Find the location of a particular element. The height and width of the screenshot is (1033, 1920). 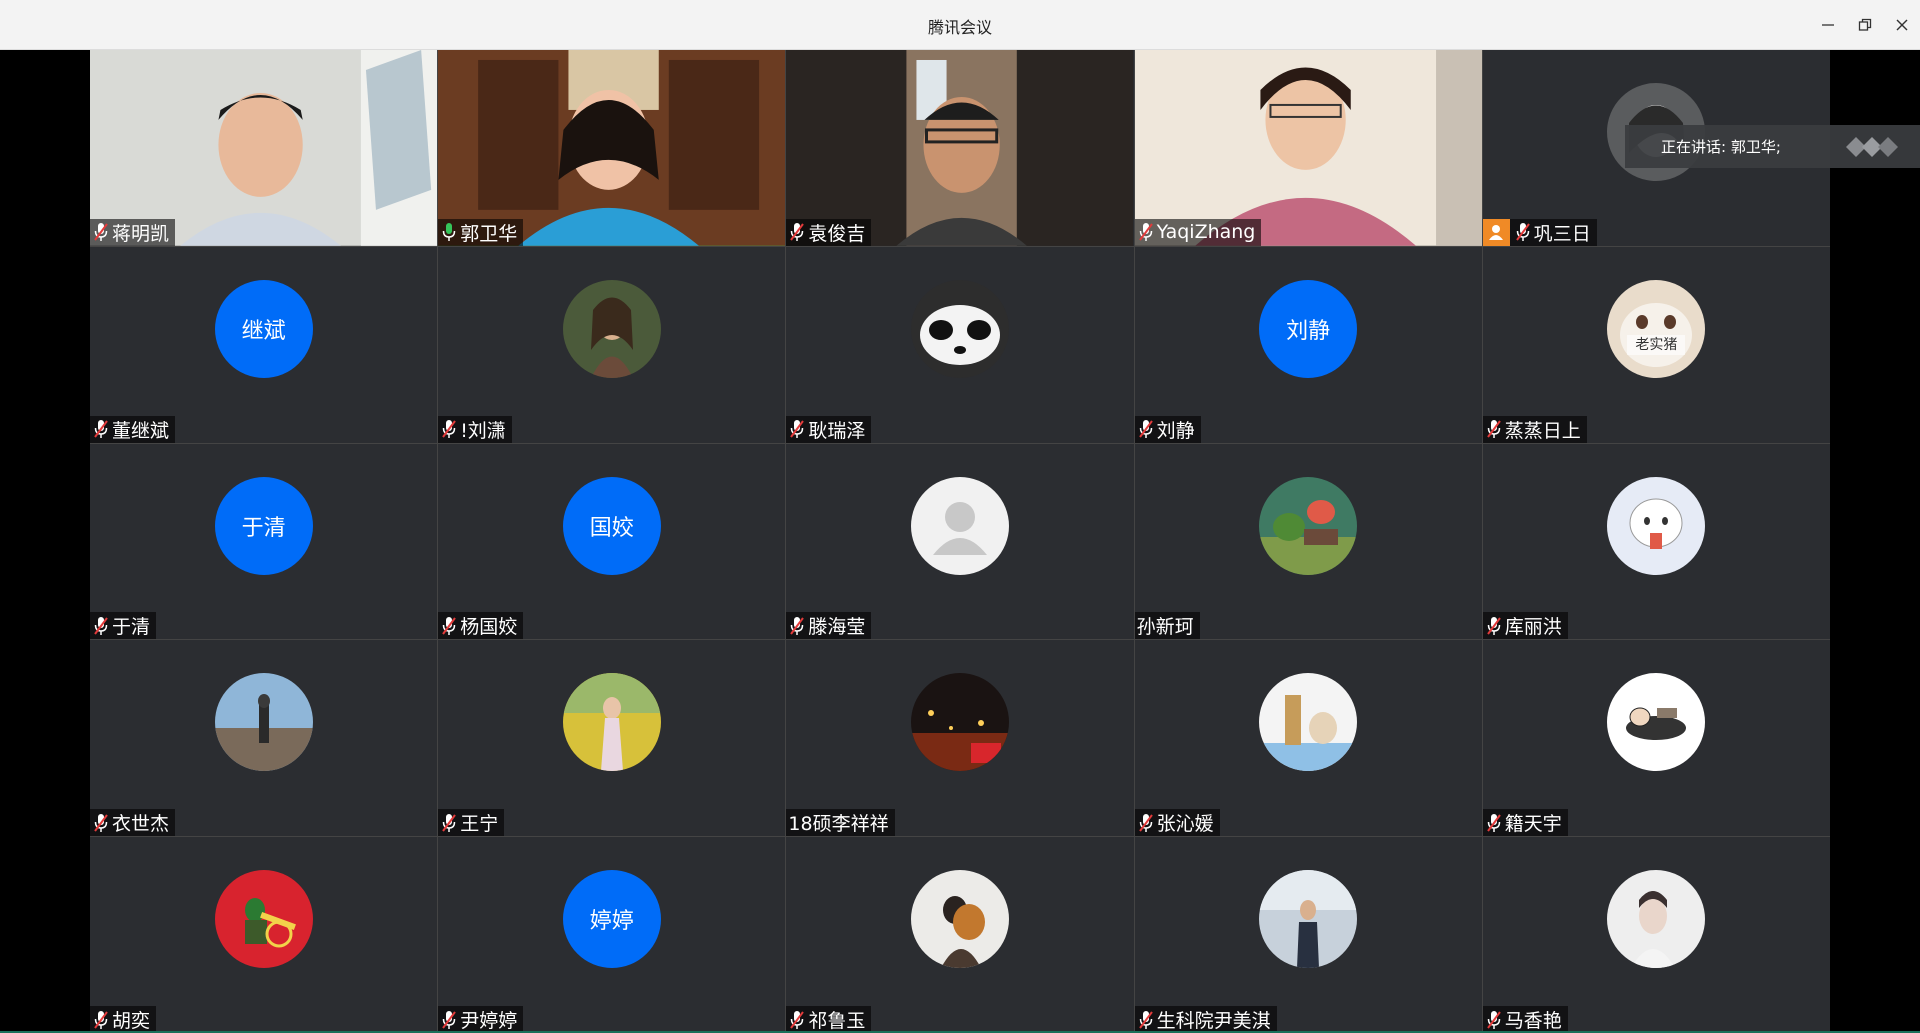

window-controls is located at coordinates (1864, 25).